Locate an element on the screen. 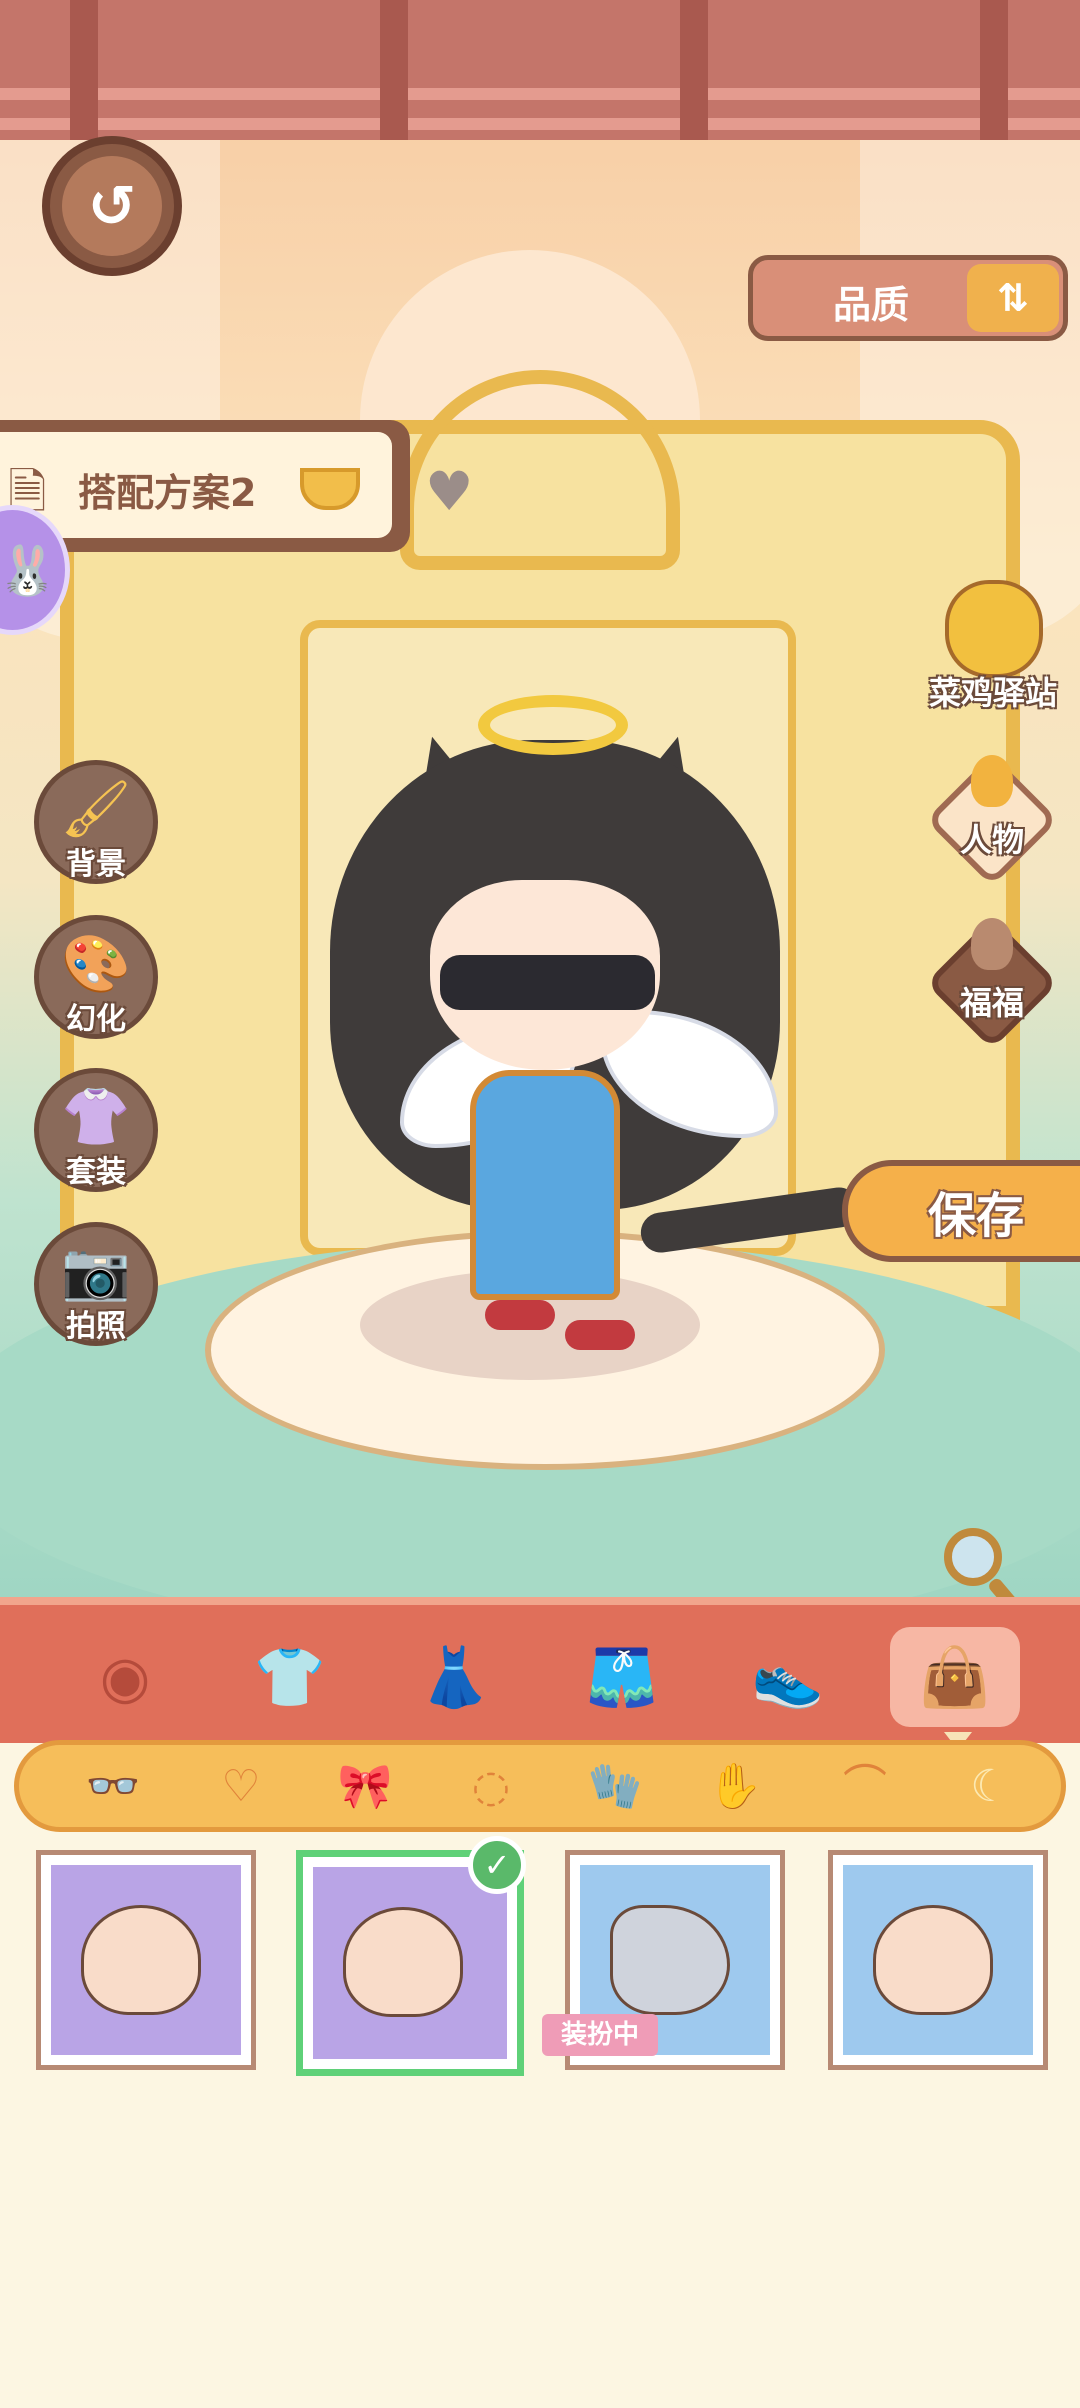 The height and width of the screenshot is (2408, 1080). equipped-tag: 装扮中 is located at coordinates (600, 2035).